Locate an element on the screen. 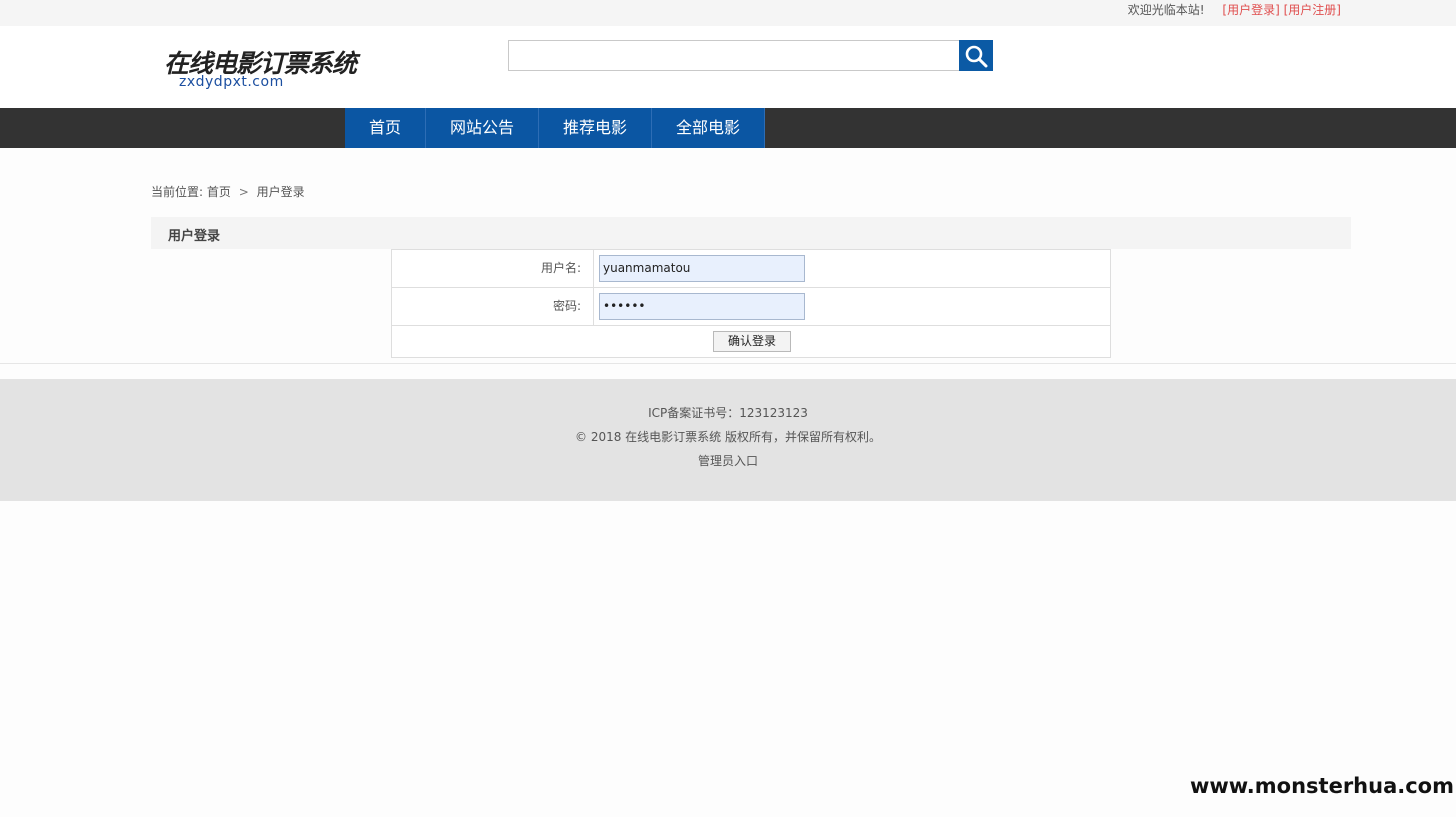  welcome-text: 欢迎光临本站! is located at coordinates (1166, 10).